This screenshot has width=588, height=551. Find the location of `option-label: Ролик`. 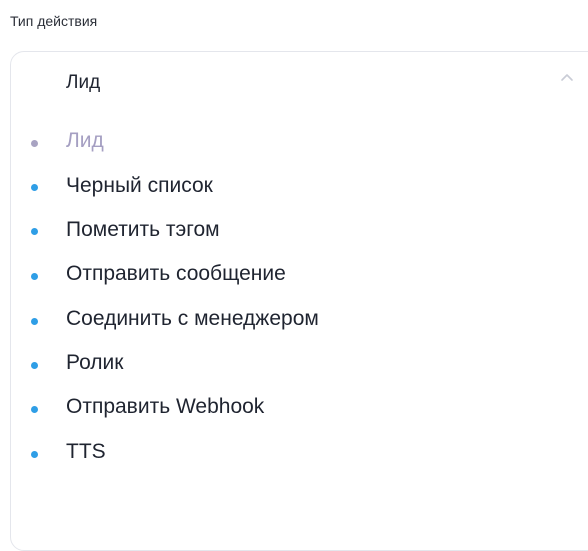

option-label: Ролик is located at coordinates (95, 362).